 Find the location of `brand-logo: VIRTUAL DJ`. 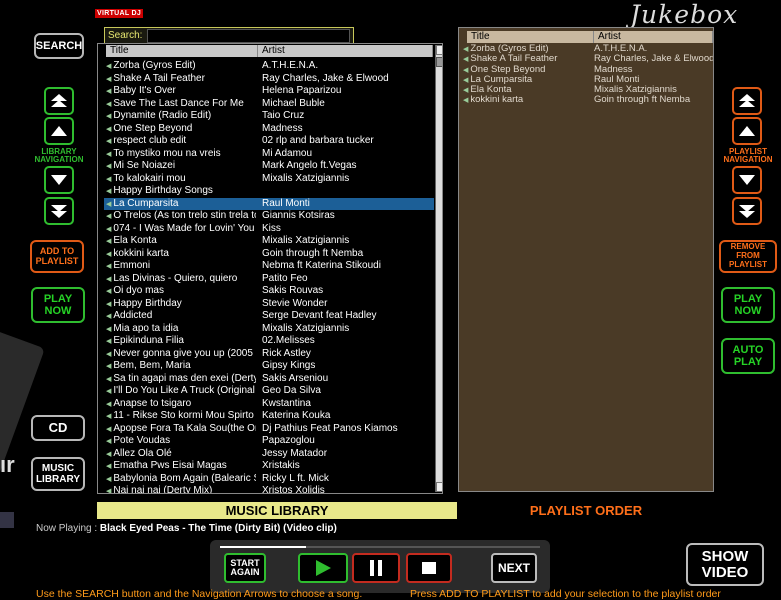

brand-logo: VIRTUAL DJ is located at coordinates (119, 13).